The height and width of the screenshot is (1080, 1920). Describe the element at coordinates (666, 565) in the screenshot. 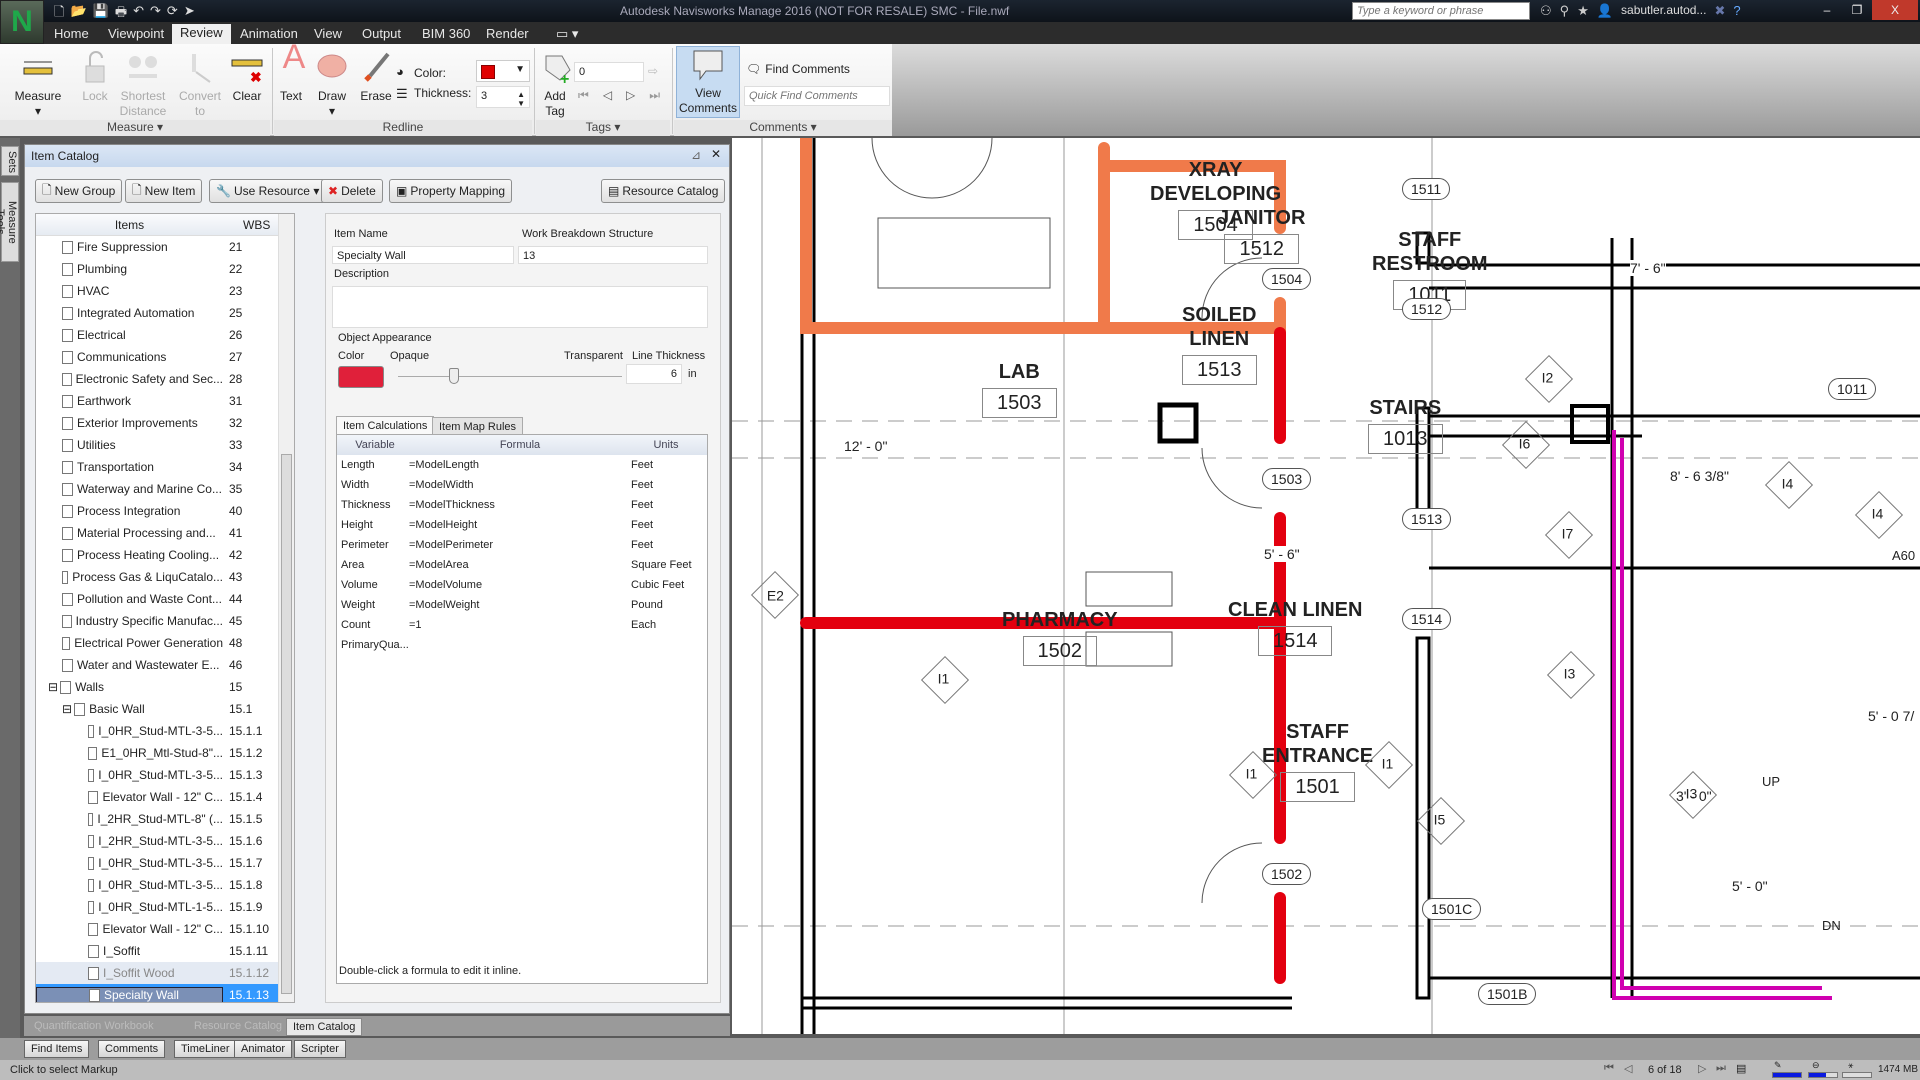

I see `calc-units: Square Feet` at that location.